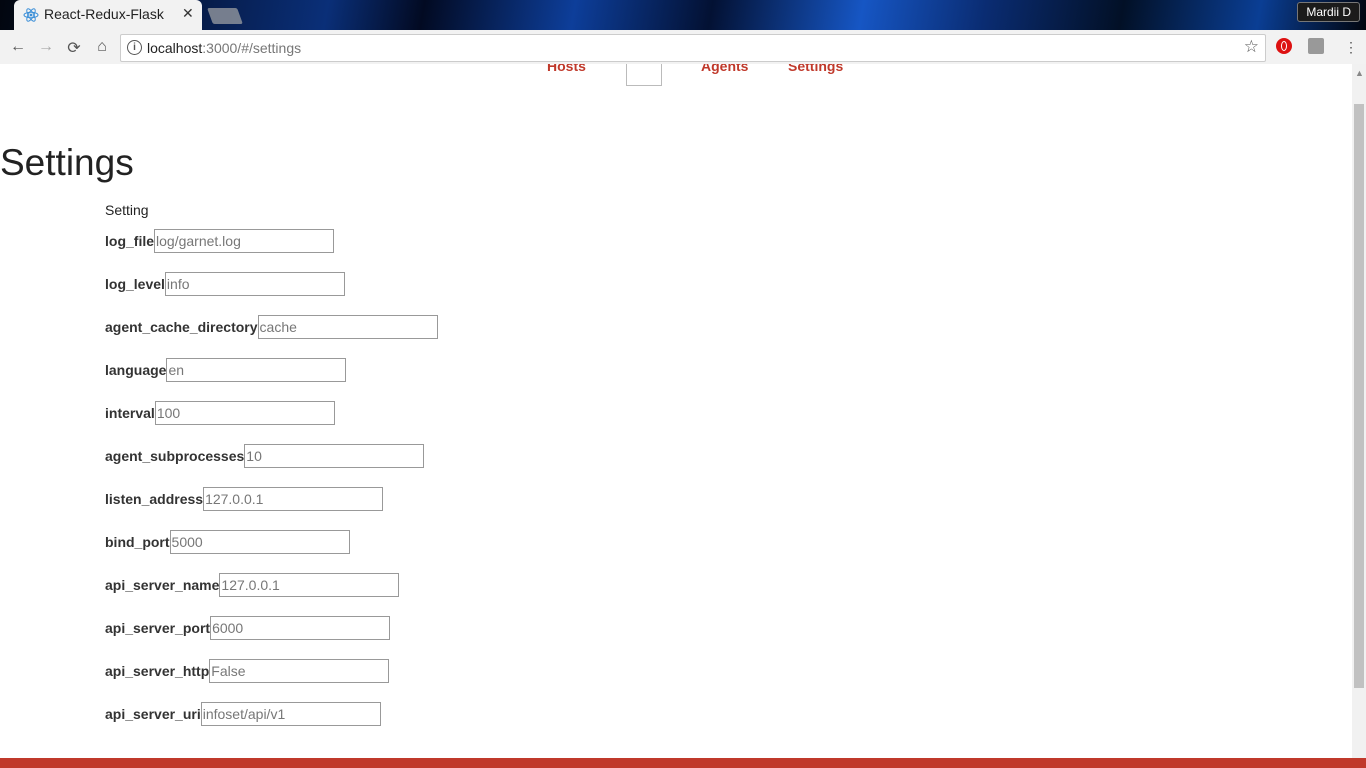 The height and width of the screenshot is (768, 1366). Describe the element at coordinates (1251, 47) in the screenshot. I see `bookmark-star-icon: ☆` at that location.